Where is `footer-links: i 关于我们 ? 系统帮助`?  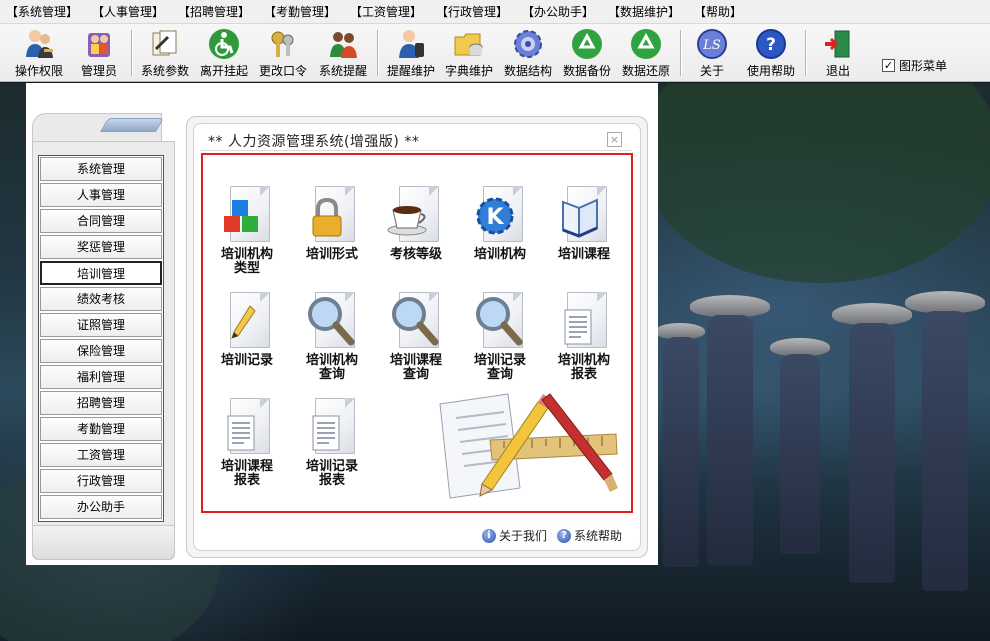 footer-links: i 关于我们 ? 系统帮助 is located at coordinates (552, 535).